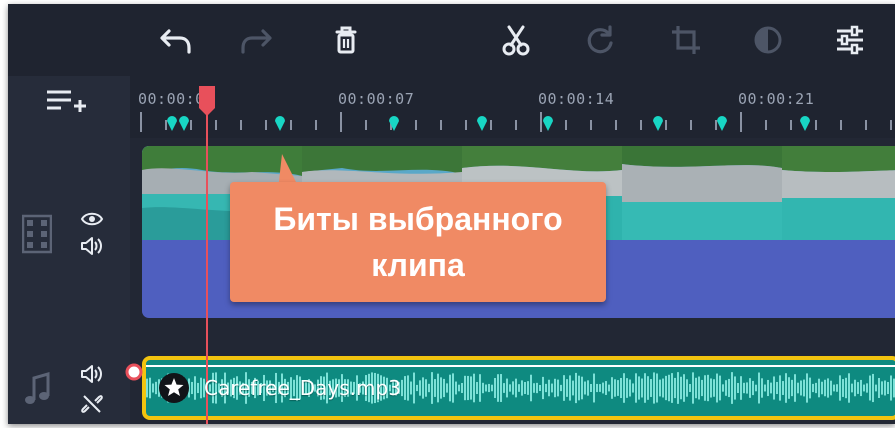  Describe the element at coordinates (768, 40) in the screenshot. I see `color-adjust-button` at that location.